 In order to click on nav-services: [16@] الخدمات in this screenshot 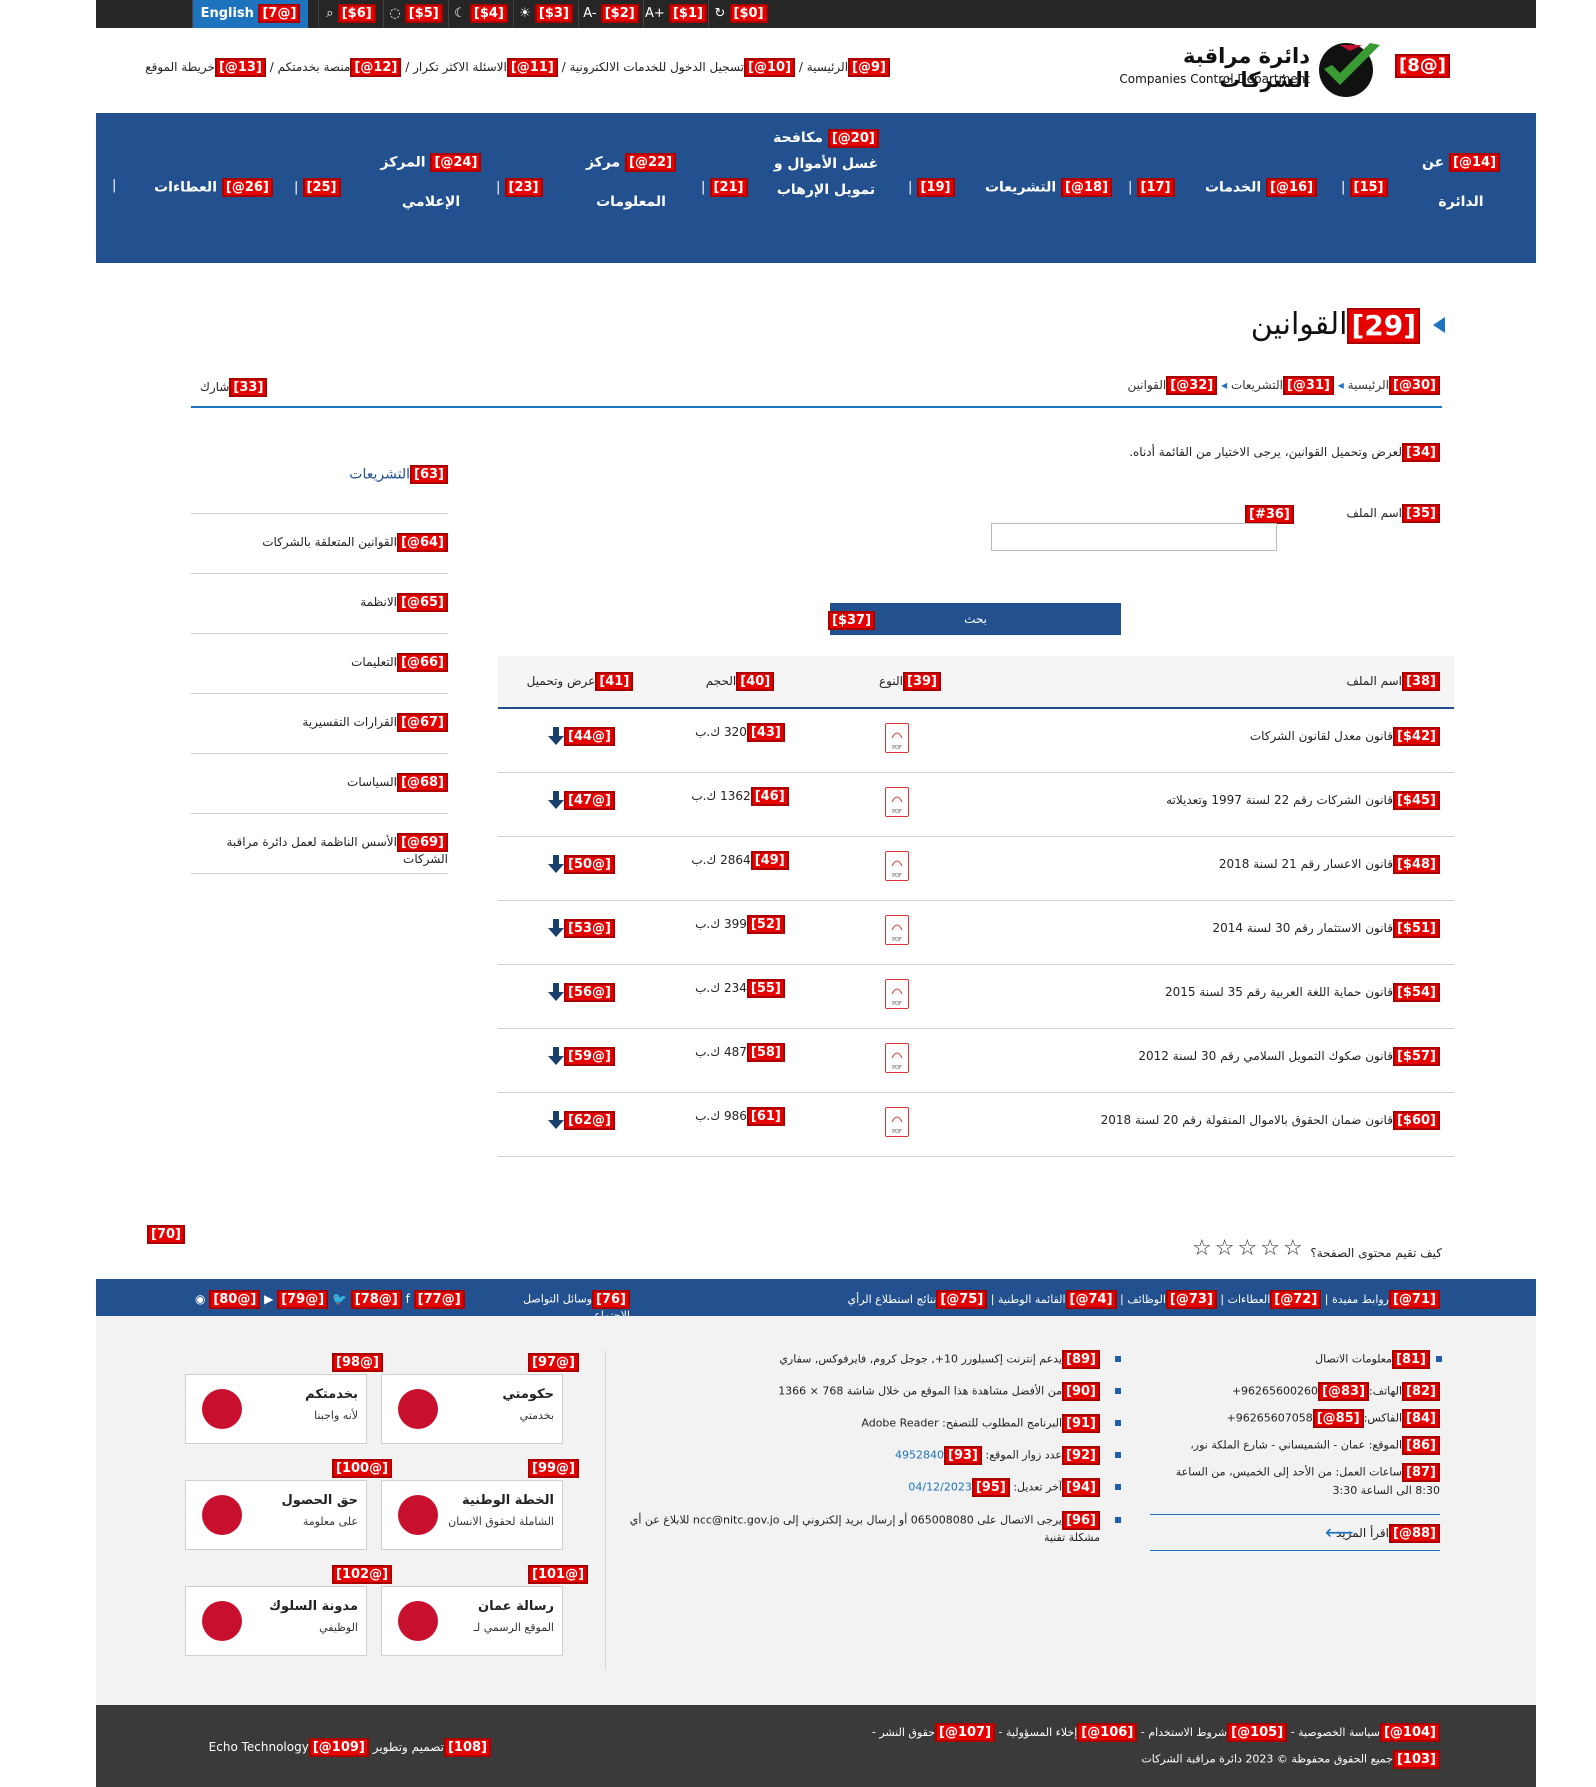, I will do `click(1261, 187)`.